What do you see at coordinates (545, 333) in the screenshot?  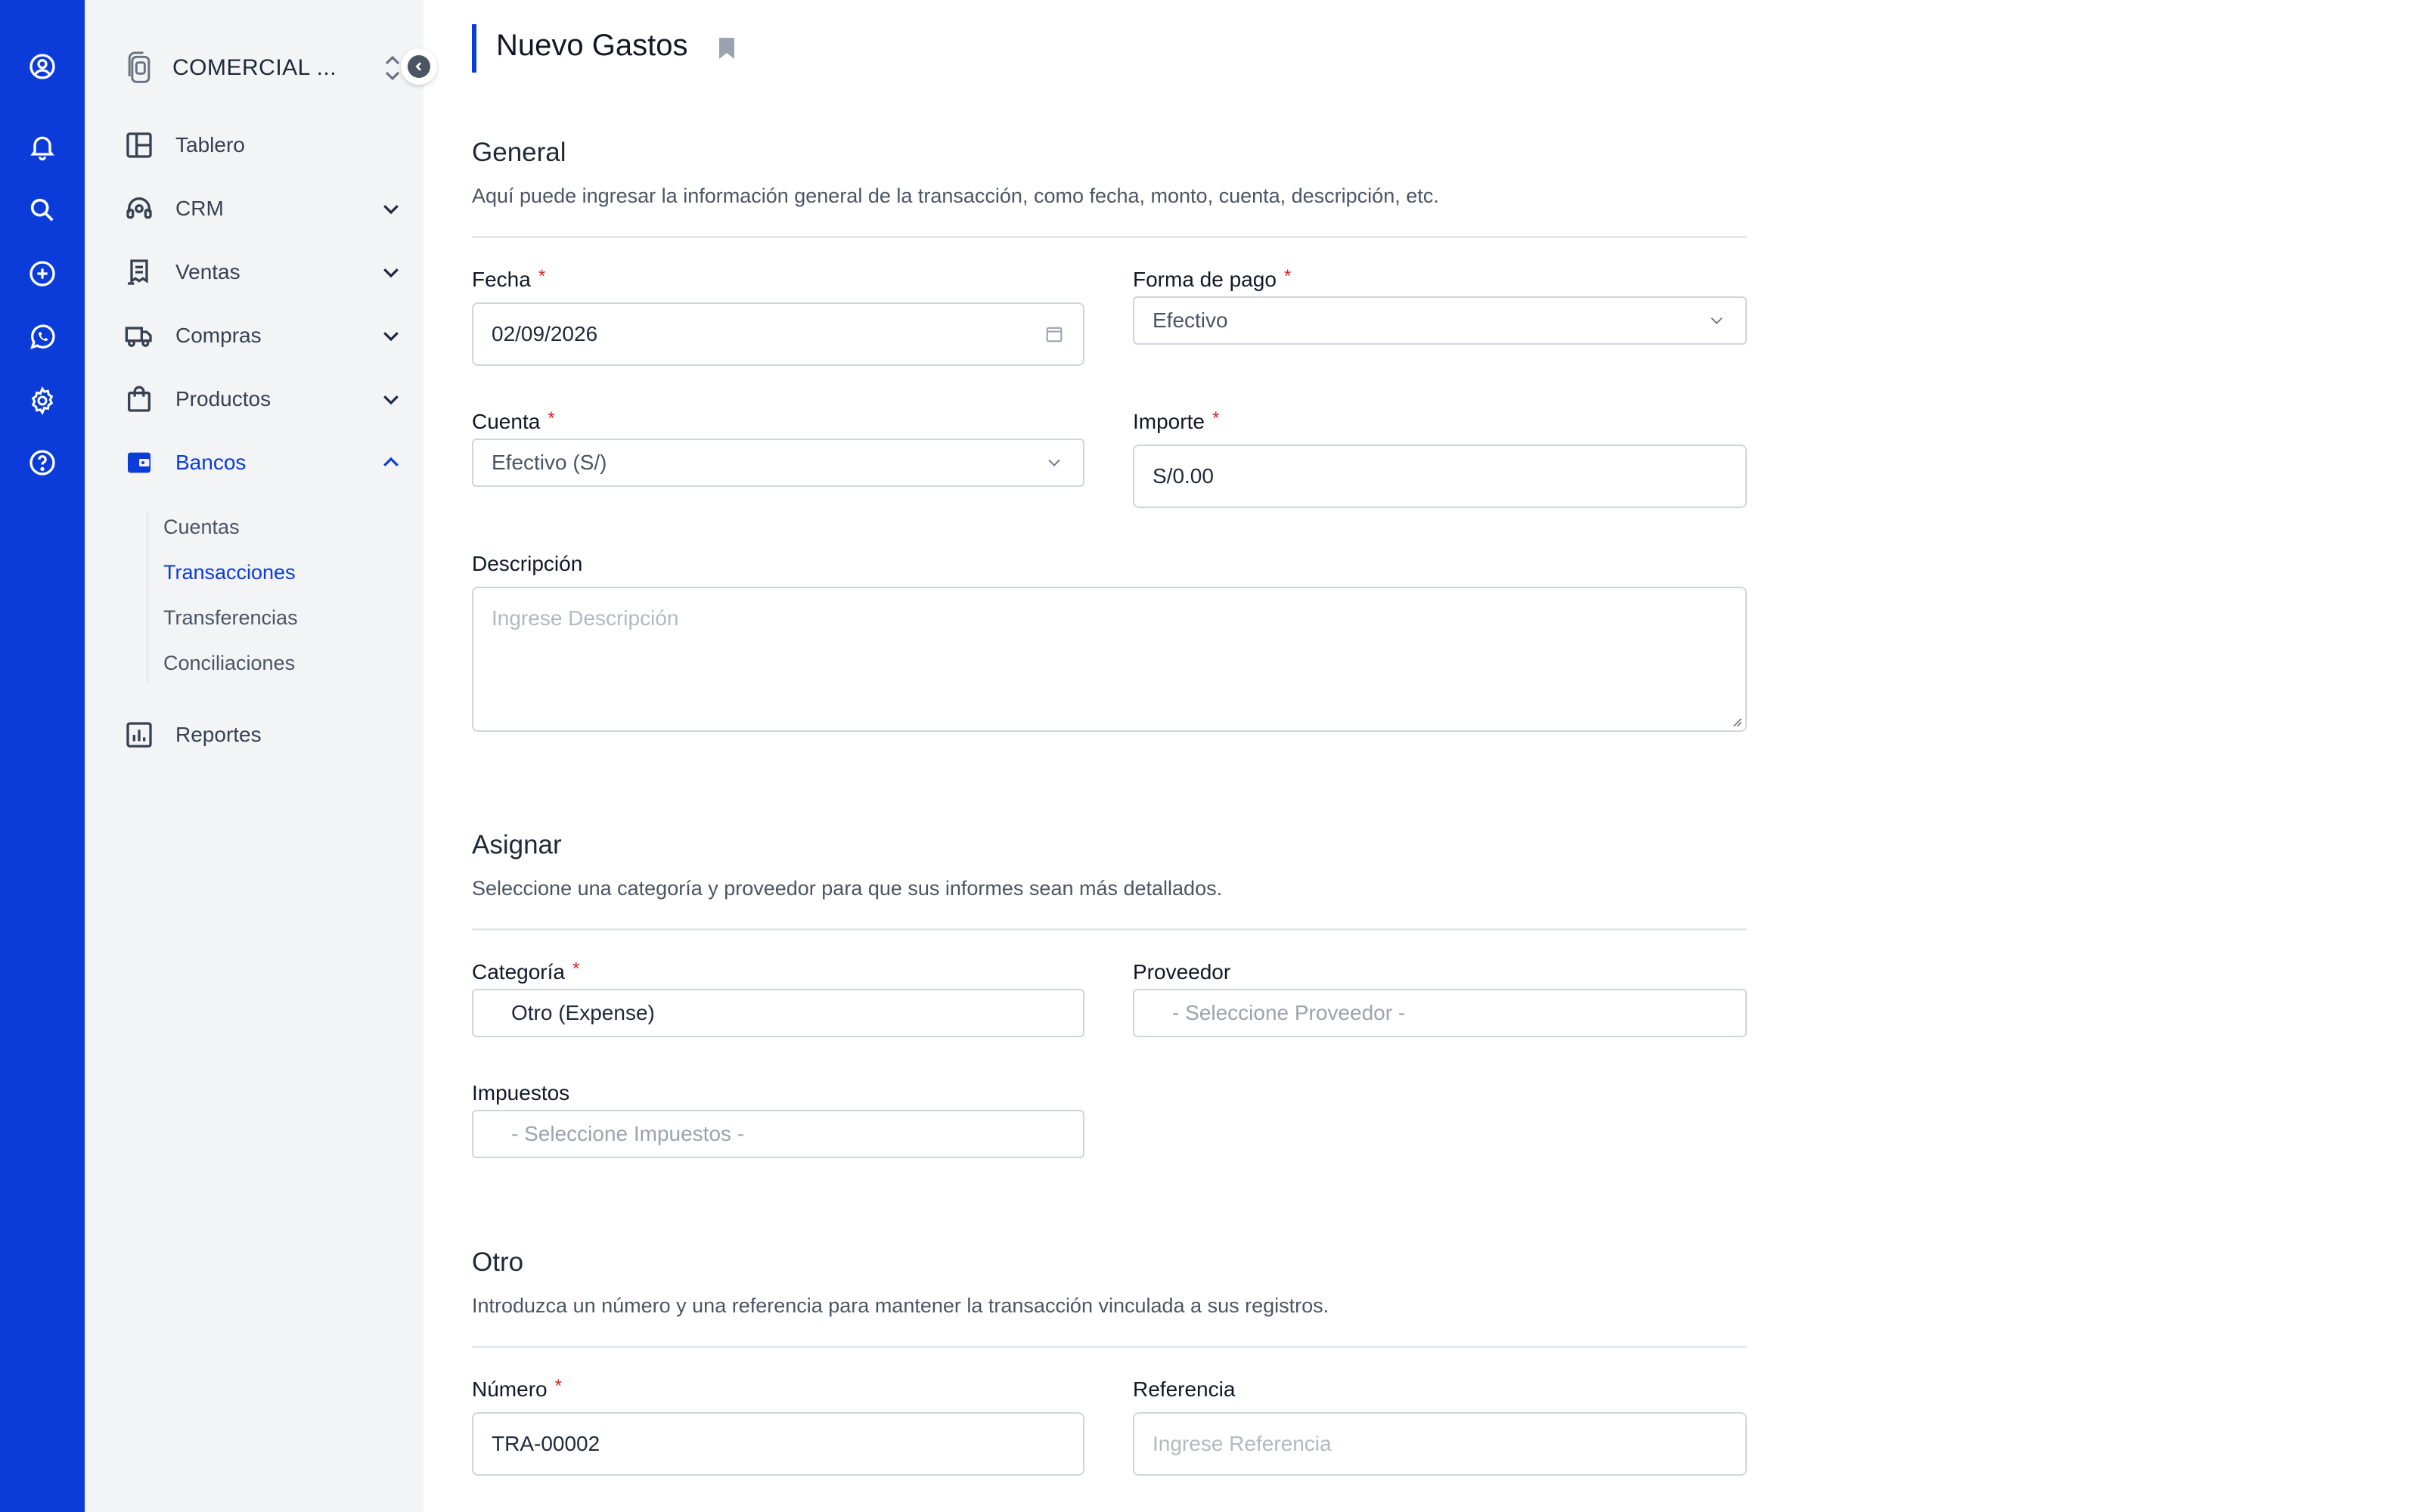 I see `fecha-value: 02/09/2026` at bounding box center [545, 333].